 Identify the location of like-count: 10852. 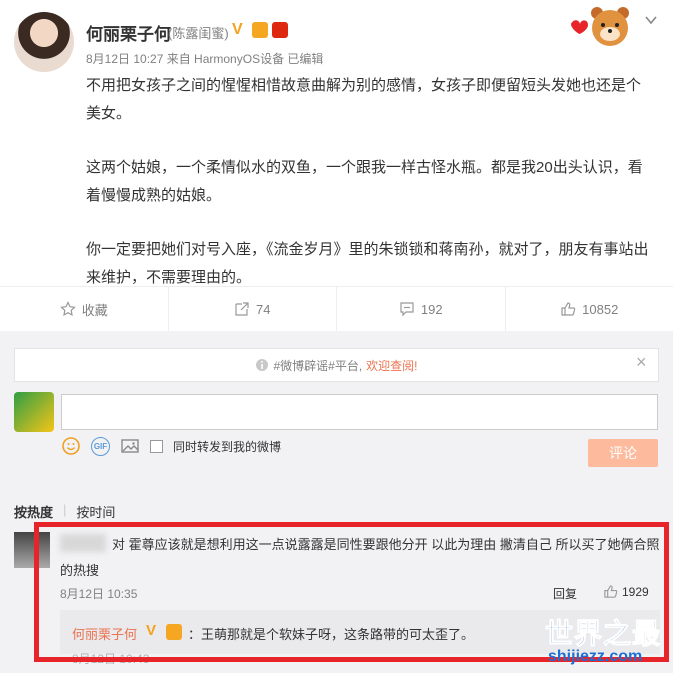
(600, 309).